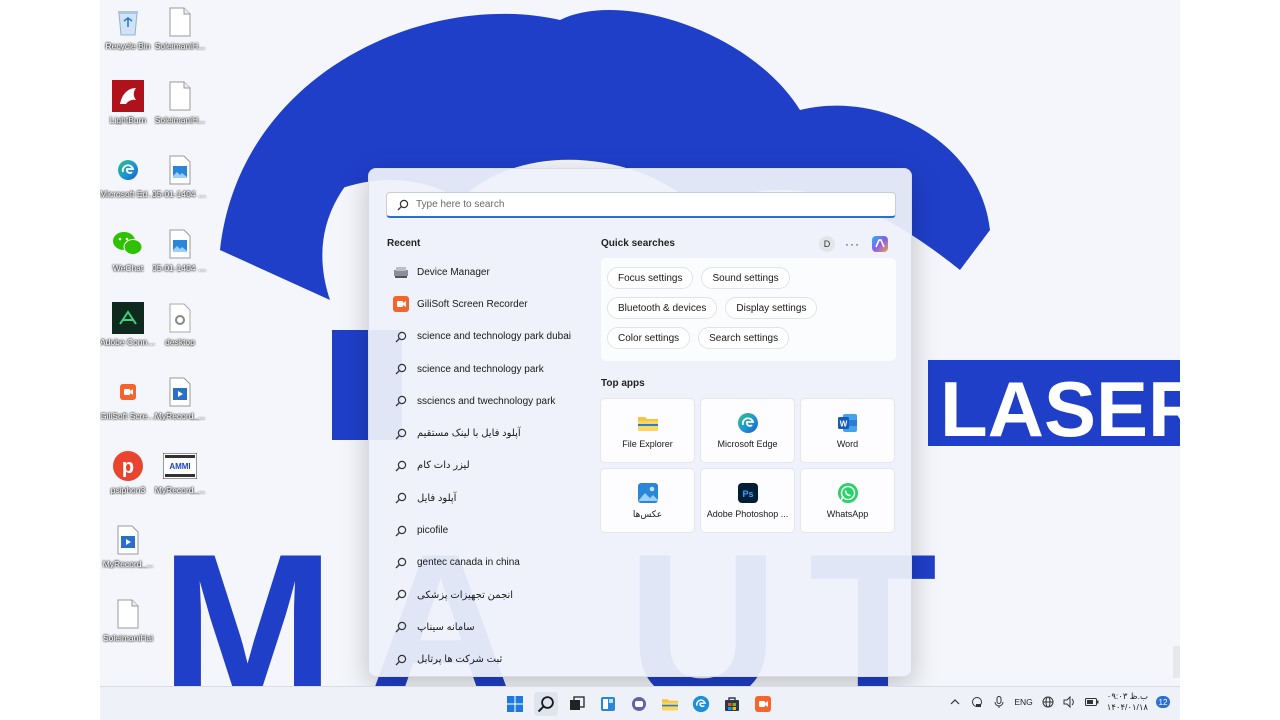  I want to click on top-app-tile: File Explorer, so click(647, 430).